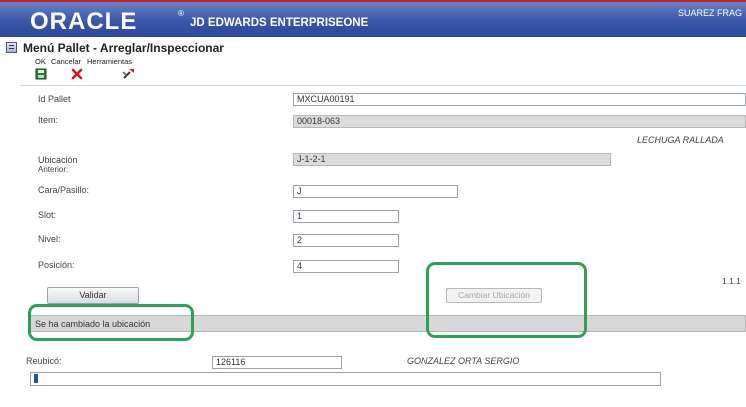 The height and width of the screenshot is (407, 746). Describe the element at coordinates (375, 191) in the screenshot. I see `cara-pasillo-field: J` at that location.